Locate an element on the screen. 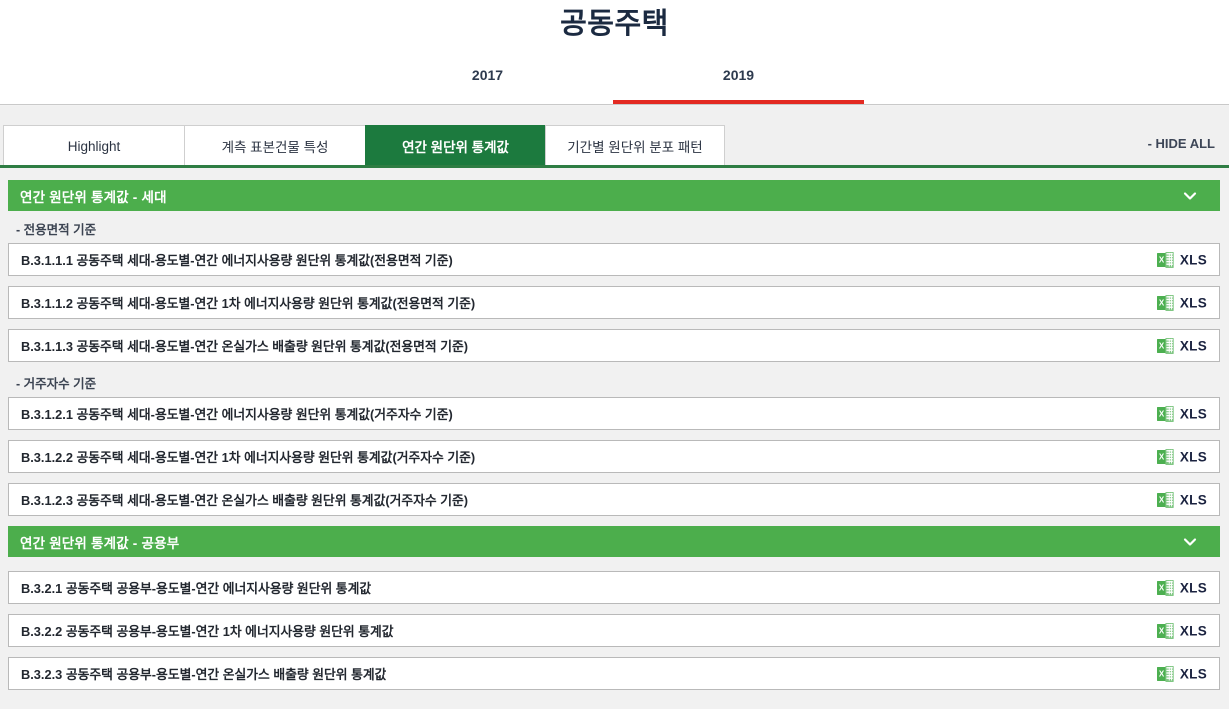 The width and height of the screenshot is (1229, 709). year-tab-label: 2019 is located at coordinates (738, 75).